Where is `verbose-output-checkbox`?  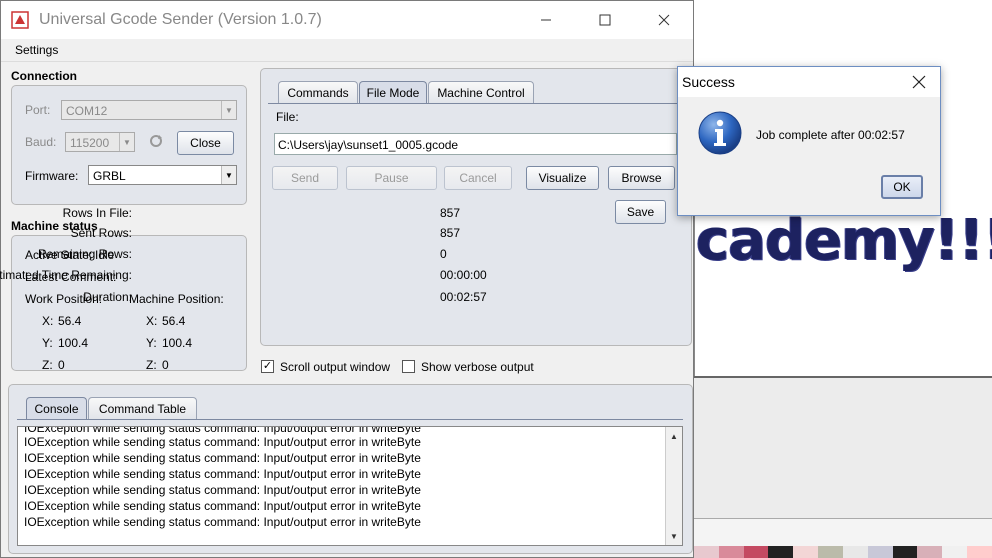 verbose-output-checkbox is located at coordinates (408, 366).